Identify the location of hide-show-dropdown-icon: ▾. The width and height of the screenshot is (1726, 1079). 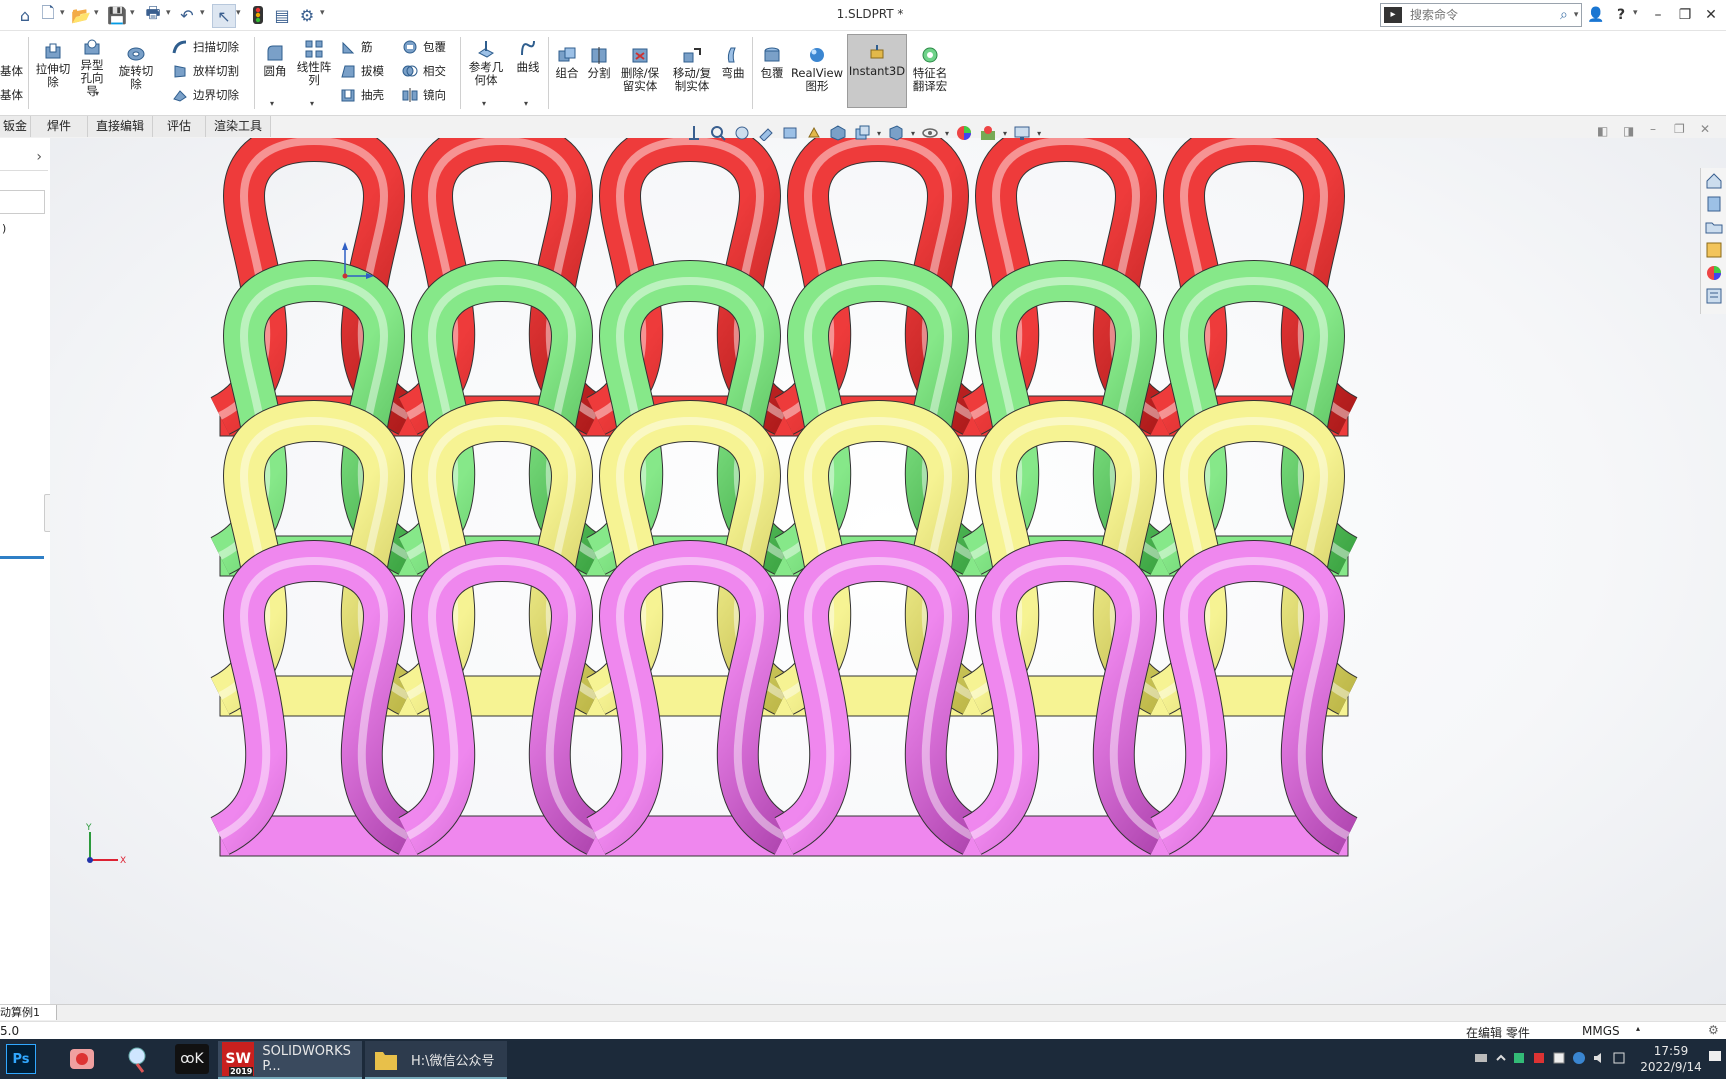
(947, 133).